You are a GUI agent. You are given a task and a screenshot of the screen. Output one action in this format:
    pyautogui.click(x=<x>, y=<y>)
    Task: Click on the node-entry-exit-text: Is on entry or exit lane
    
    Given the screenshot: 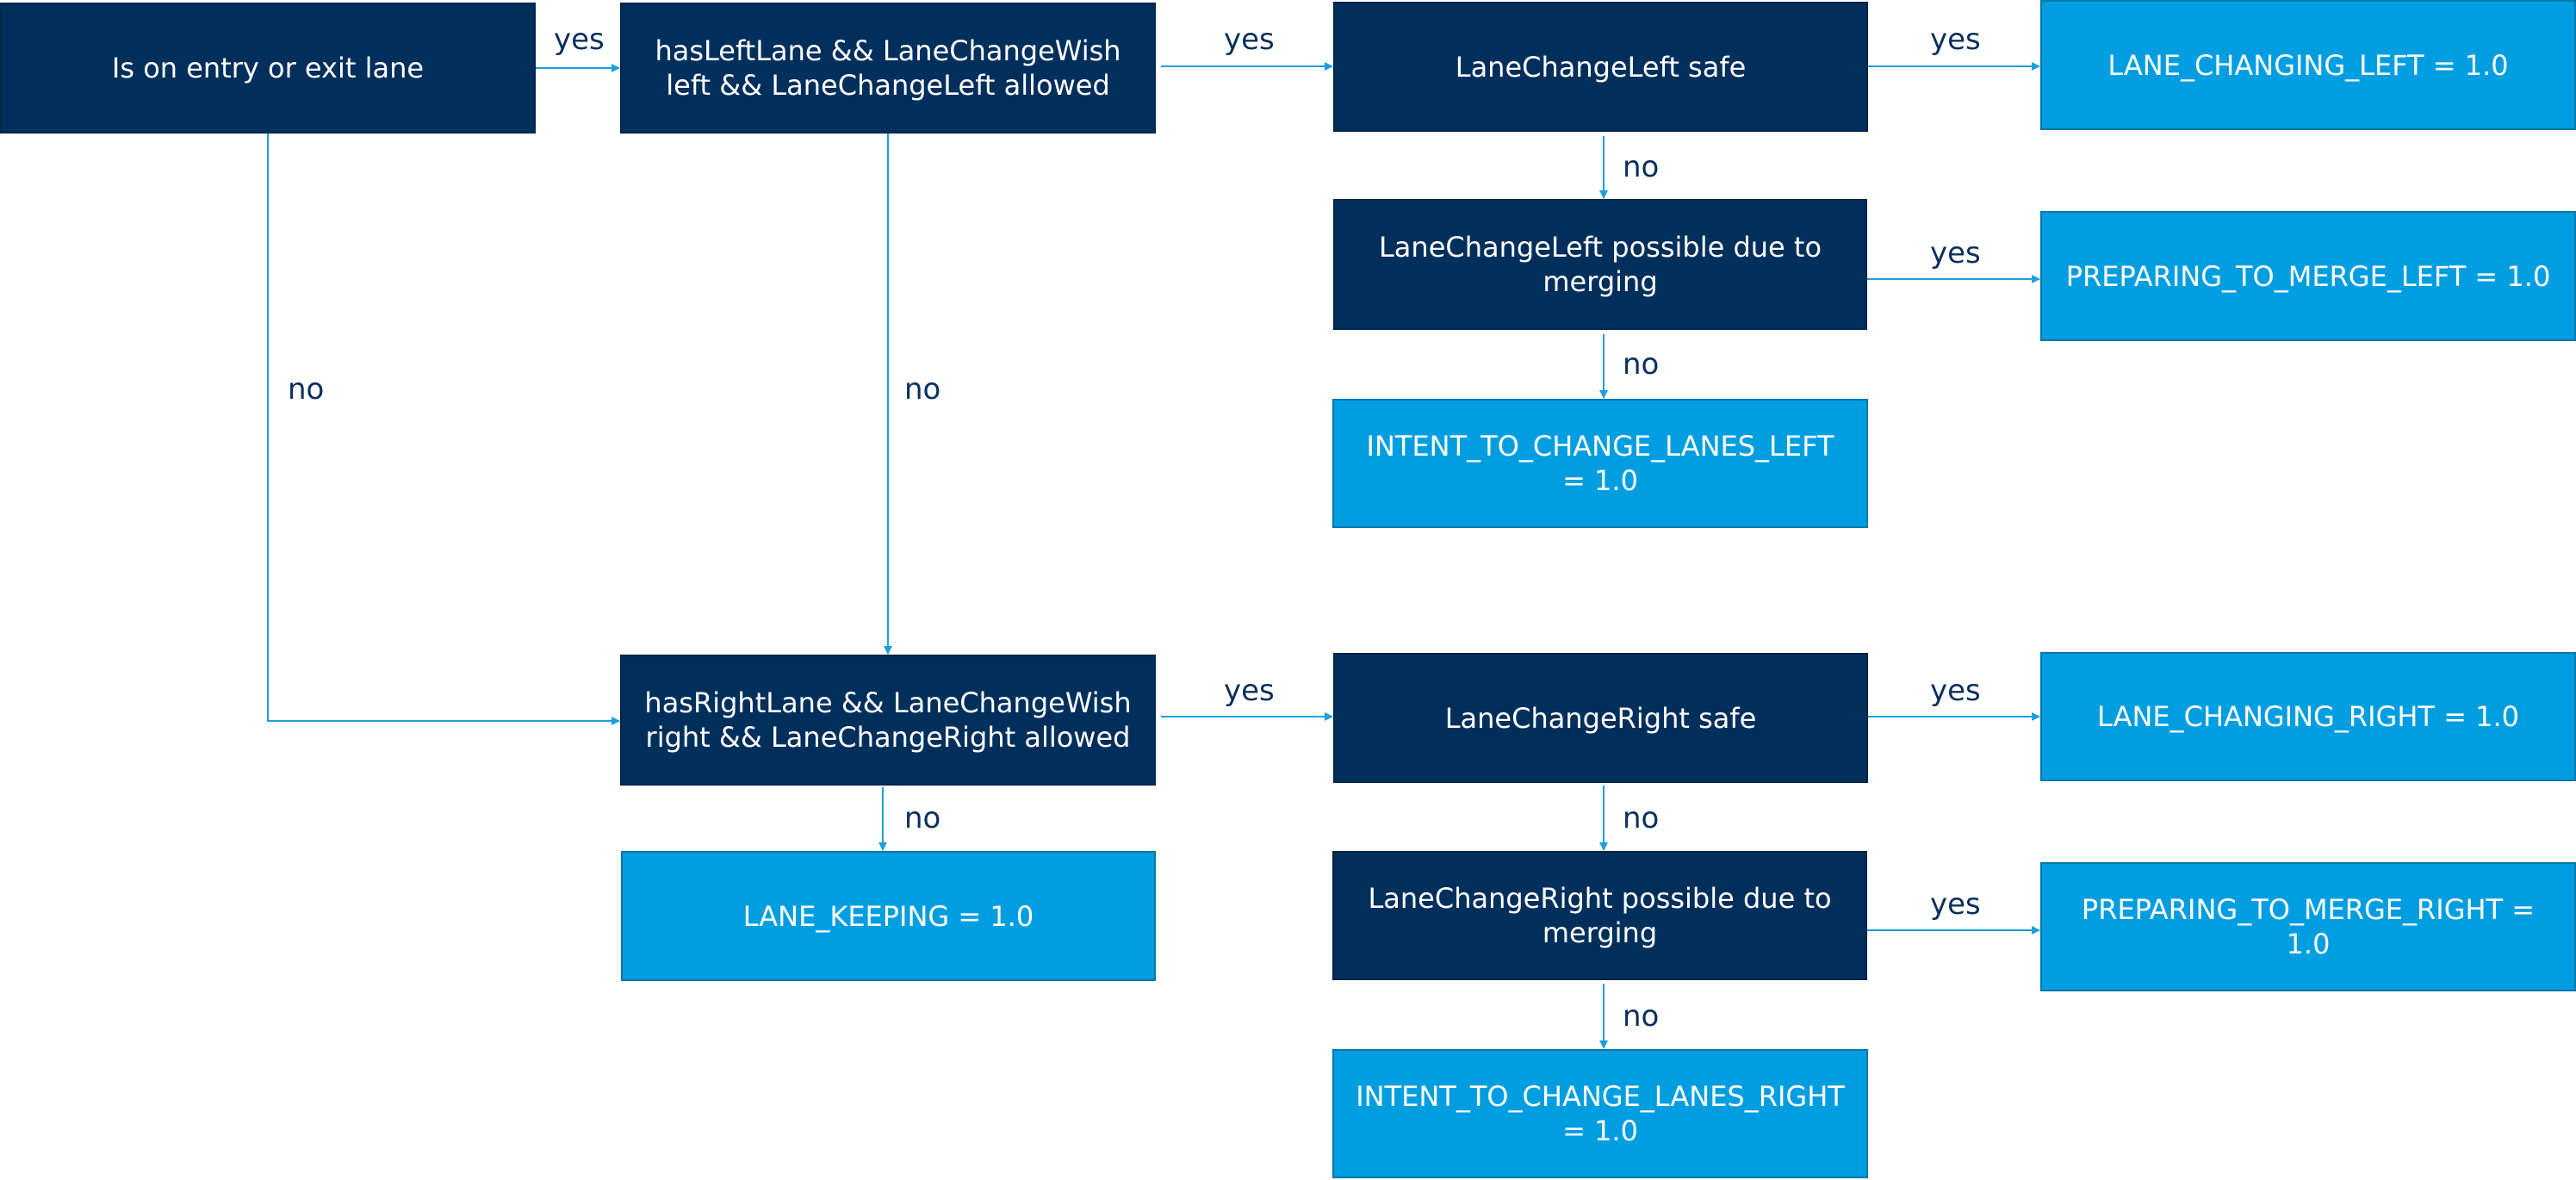 What is the action you would take?
    pyautogui.click(x=268, y=68)
    